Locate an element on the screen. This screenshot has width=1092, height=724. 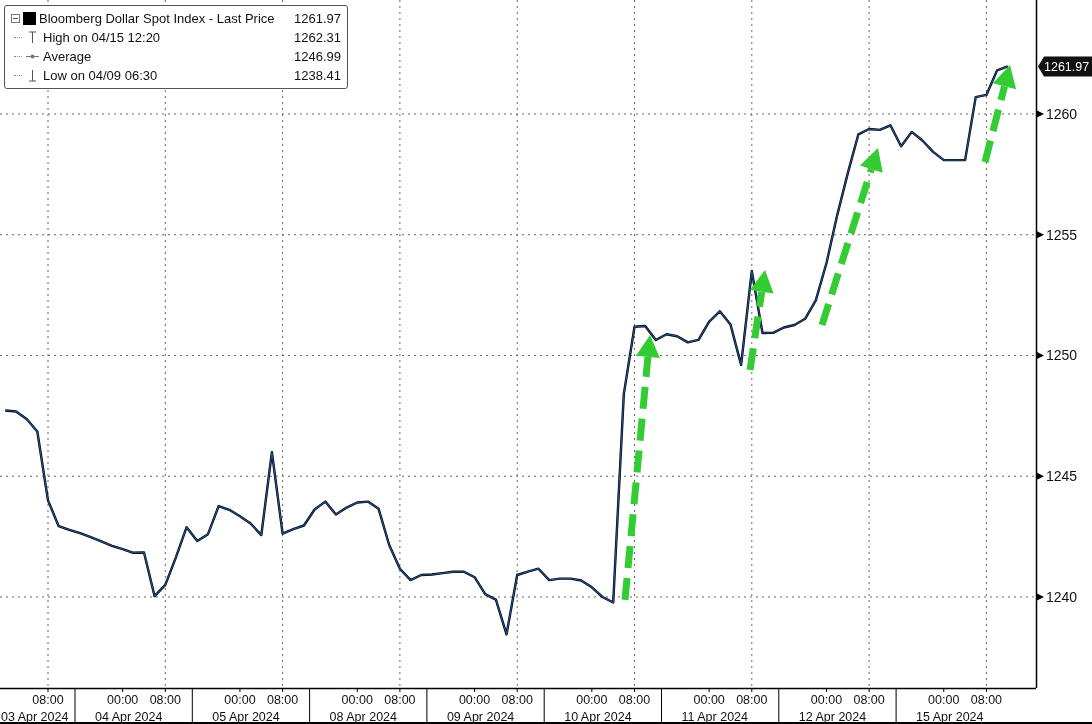
legend-label: High on 04/15 12:20 is located at coordinates (102, 38).